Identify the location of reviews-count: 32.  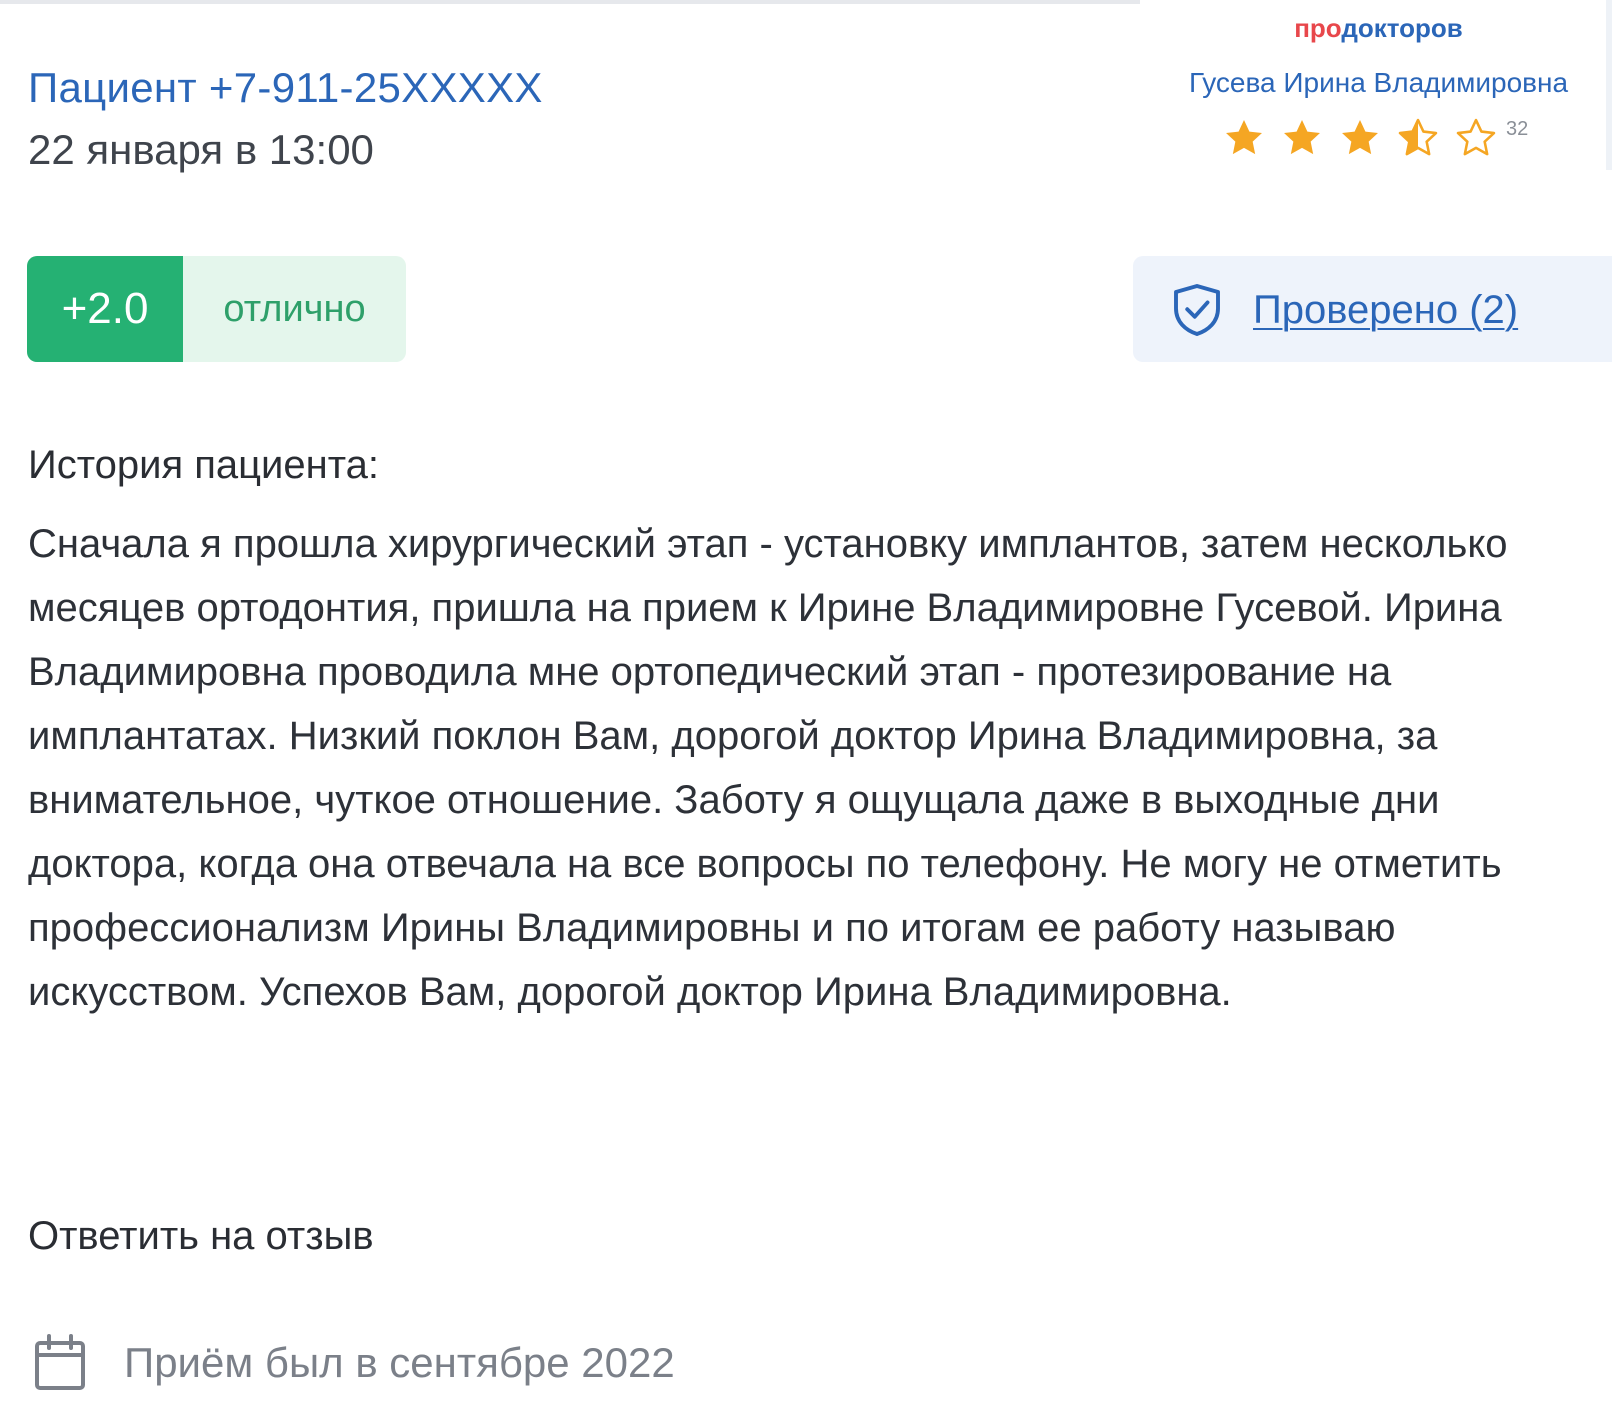
(1517, 128).